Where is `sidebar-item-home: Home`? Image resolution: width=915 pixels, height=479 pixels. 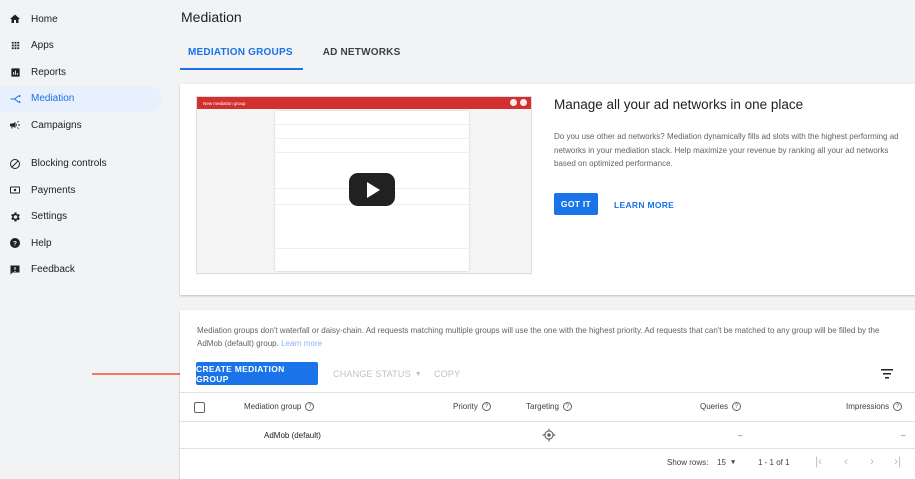
sidebar-item-home: Home is located at coordinates (81, 19).